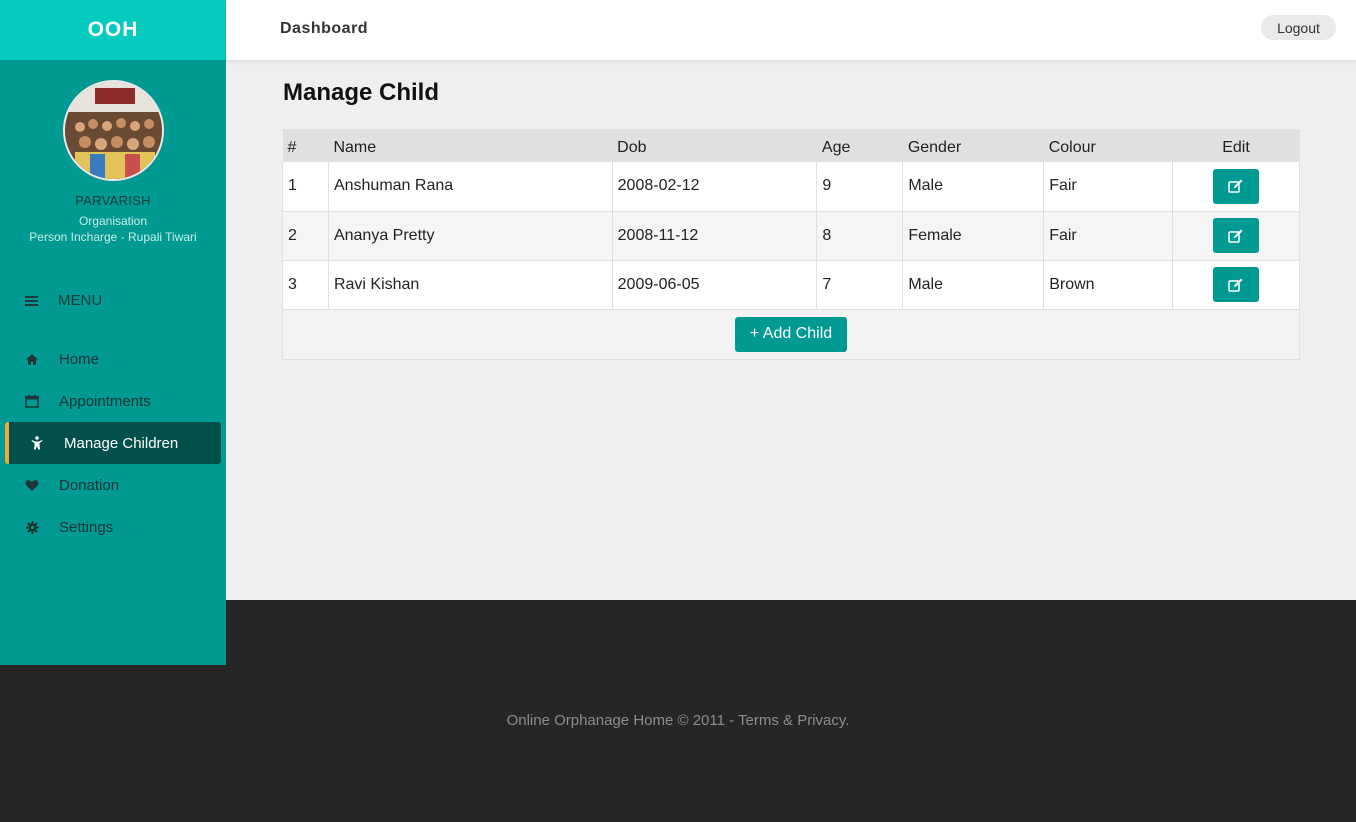 This screenshot has width=1356, height=822. I want to click on column-header-age: Age, so click(836, 147).